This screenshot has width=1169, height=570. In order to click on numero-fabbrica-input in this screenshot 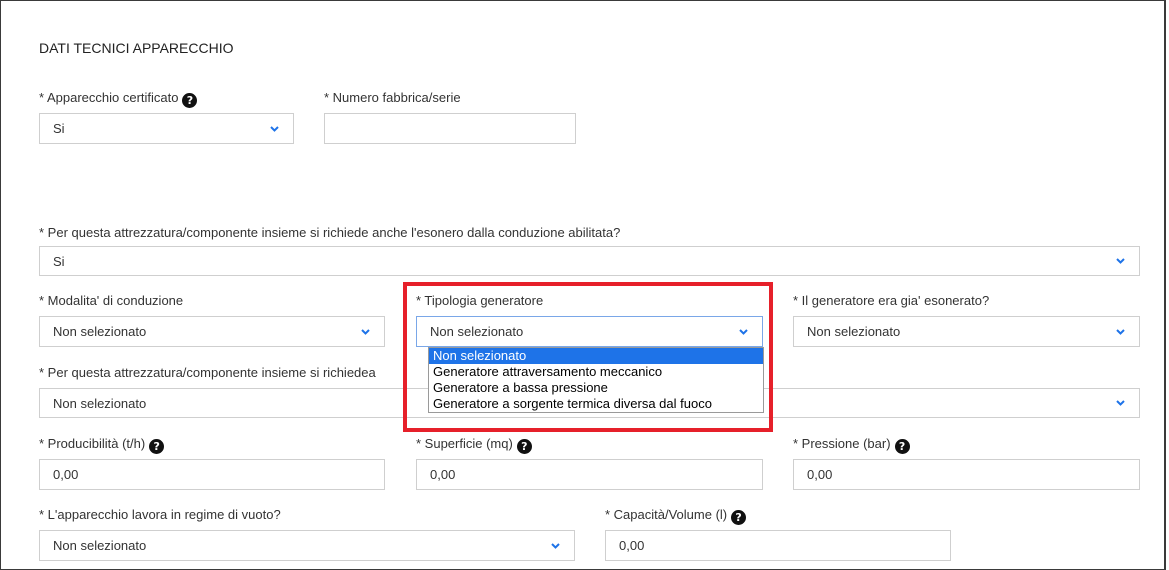, I will do `click(450, 128)`.